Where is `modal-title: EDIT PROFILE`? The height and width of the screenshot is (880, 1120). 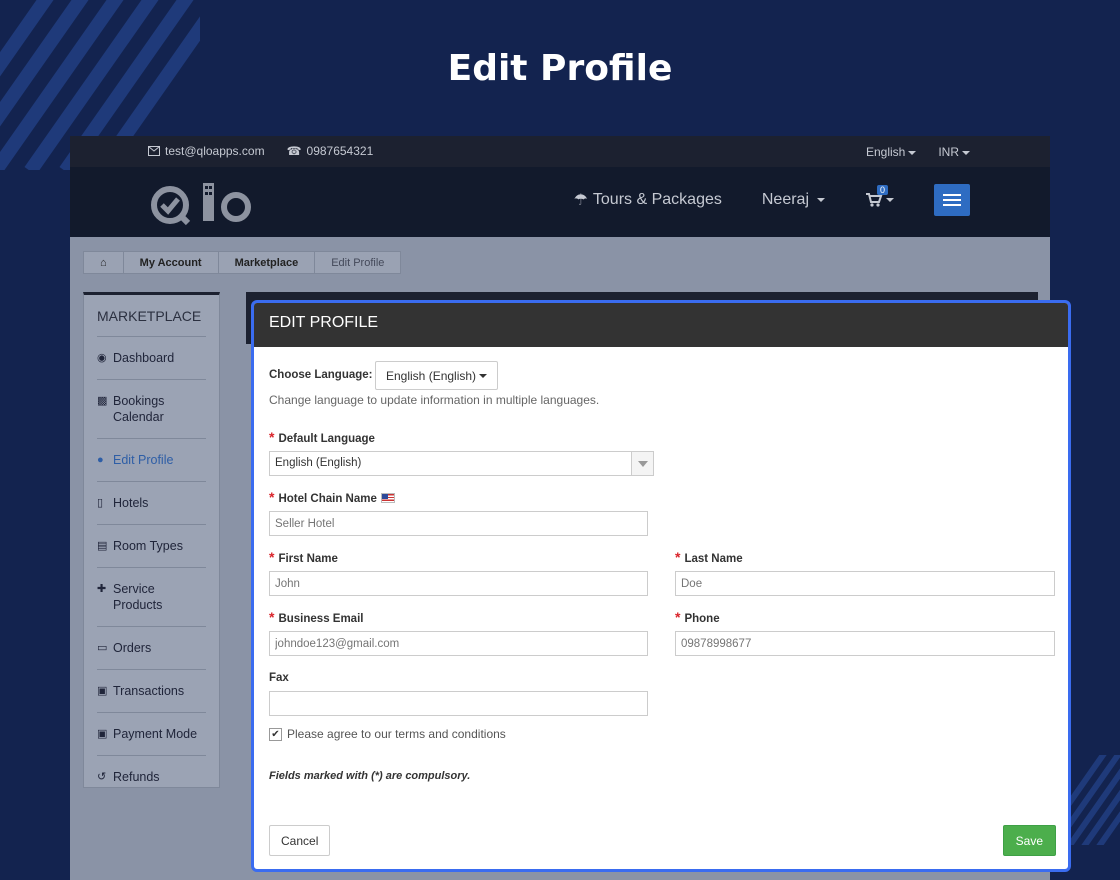 modal-title: EDIT PROFILE is located at coordinates (661, 325).